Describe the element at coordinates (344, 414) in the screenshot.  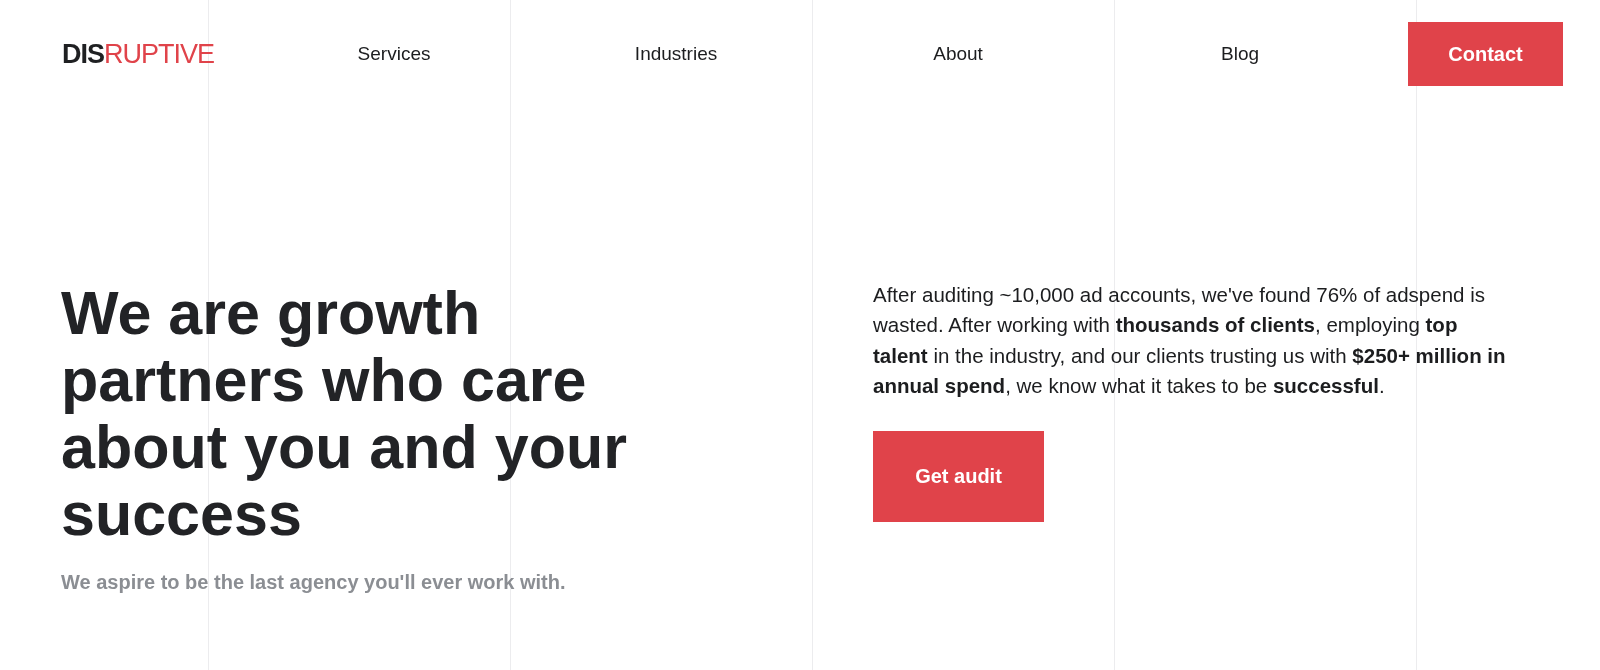
I see `headline: We are growth partners who care about you and your success` at that location.